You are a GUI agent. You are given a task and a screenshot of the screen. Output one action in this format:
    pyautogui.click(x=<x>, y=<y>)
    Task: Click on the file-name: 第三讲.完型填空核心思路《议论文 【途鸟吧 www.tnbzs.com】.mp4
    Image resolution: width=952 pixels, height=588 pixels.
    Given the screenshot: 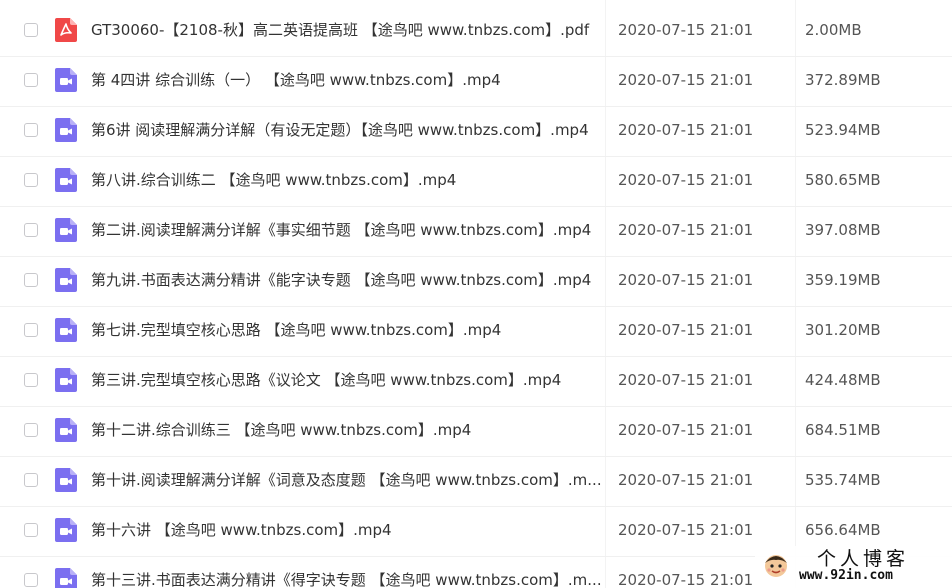 What is the action you would take?
    pyautogui.click(x=347, y=380)
    